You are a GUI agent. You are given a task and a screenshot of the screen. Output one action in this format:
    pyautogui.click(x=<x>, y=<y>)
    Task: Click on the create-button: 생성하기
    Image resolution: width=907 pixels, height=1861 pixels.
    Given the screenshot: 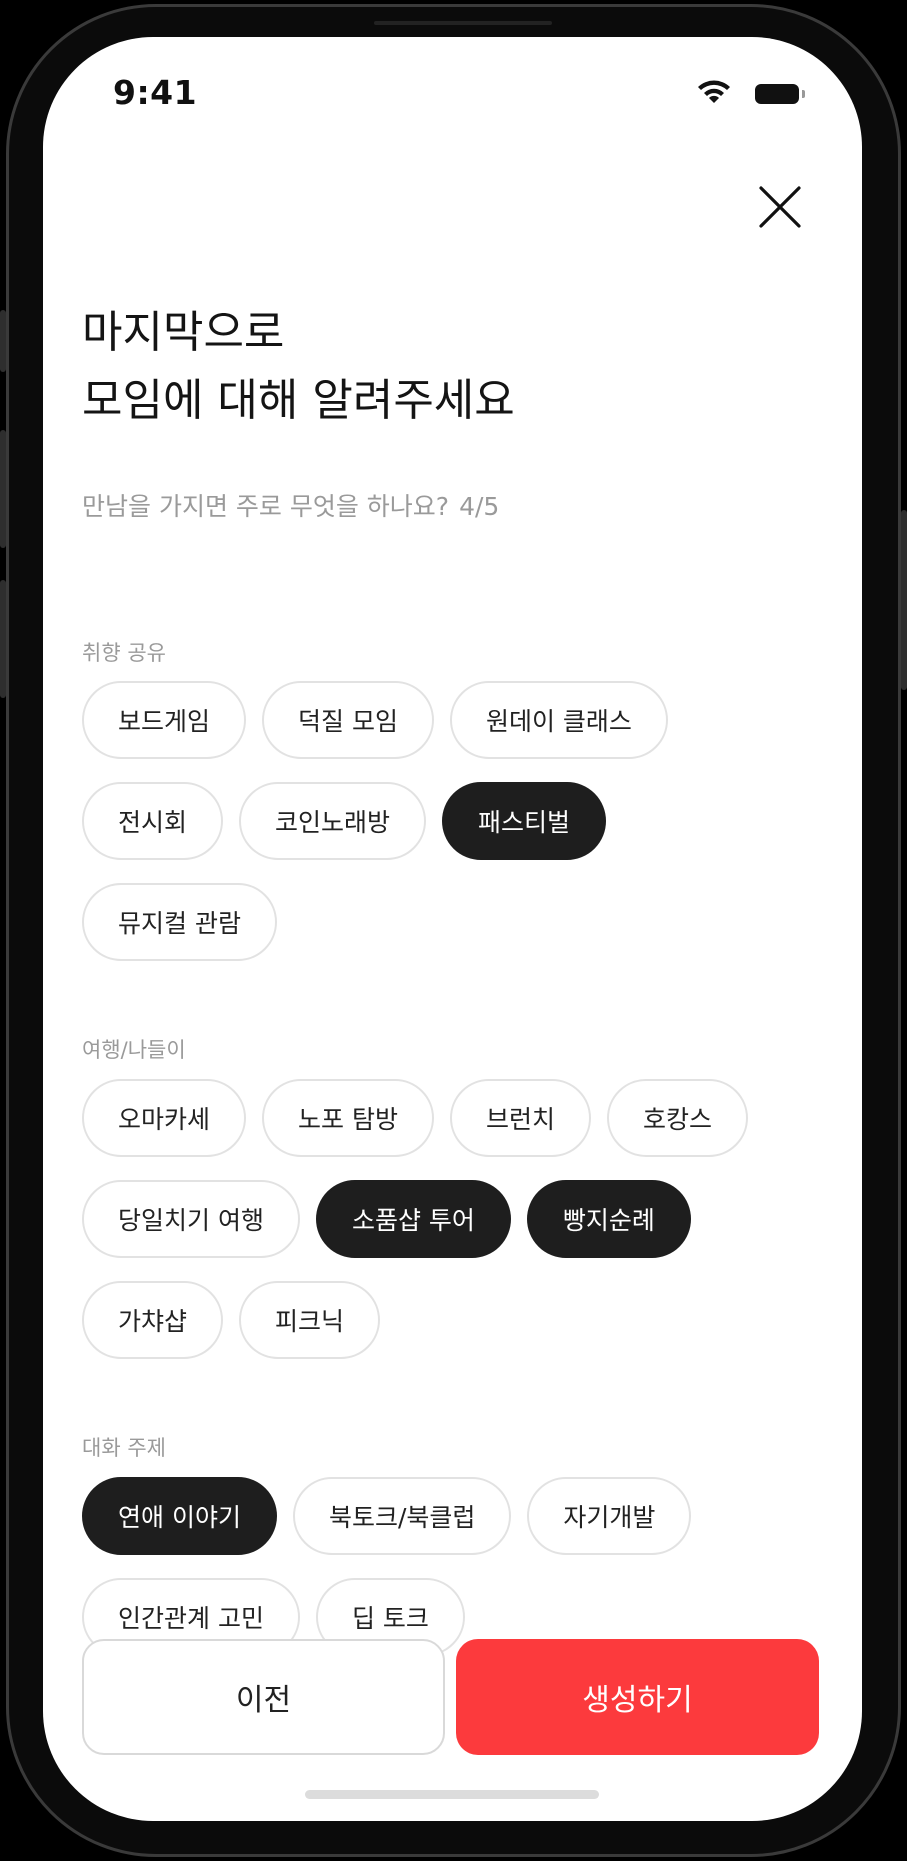 What is the action you would take?
    pyautogui.click(x=637, y=1697)
    